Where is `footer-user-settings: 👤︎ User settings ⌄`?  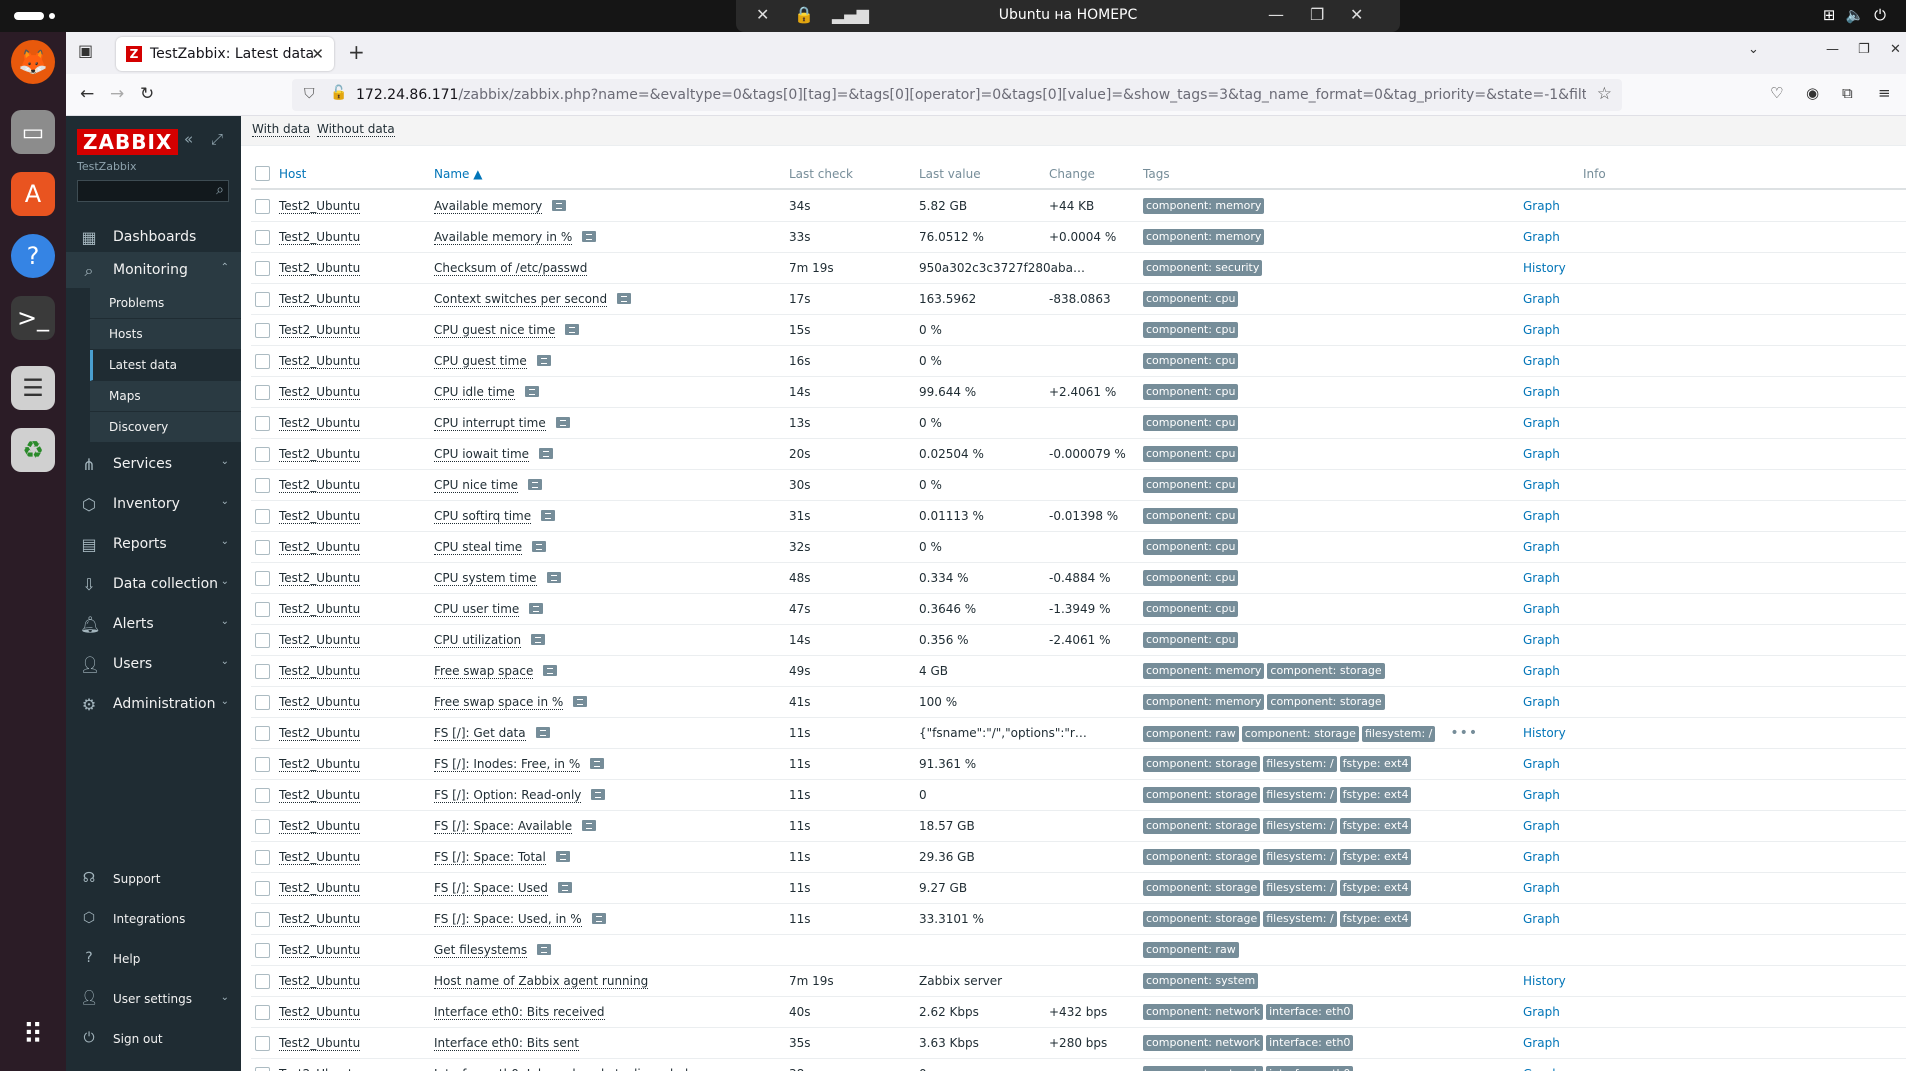
footer-user-settings: 👤︎ User settings ⌄ is located at coordinates (153, 999).